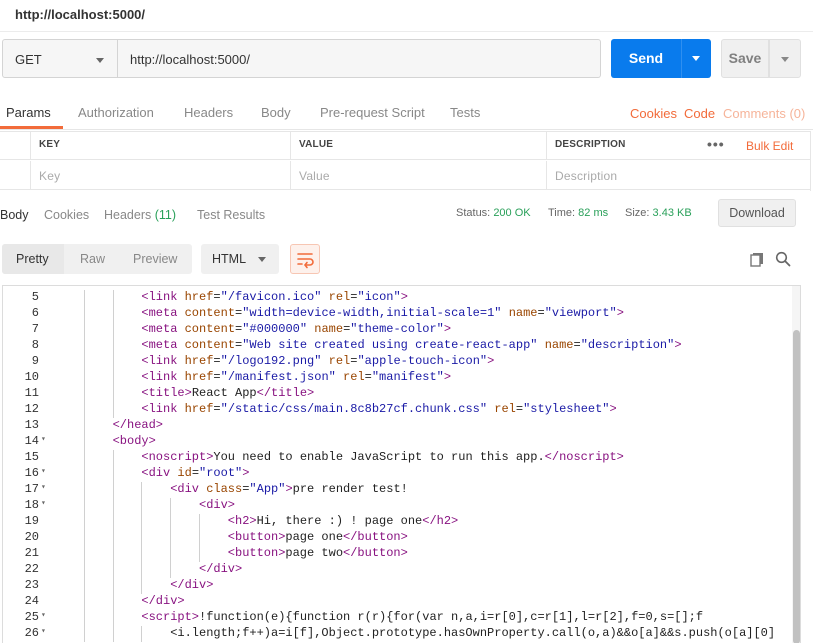 The height and width of the screenshot is (643, 813). What do you see at coordinates (140, 215) in the screenshot?
I see `tab-response-headers: Headers (11)` at bounding box center [140, 215].